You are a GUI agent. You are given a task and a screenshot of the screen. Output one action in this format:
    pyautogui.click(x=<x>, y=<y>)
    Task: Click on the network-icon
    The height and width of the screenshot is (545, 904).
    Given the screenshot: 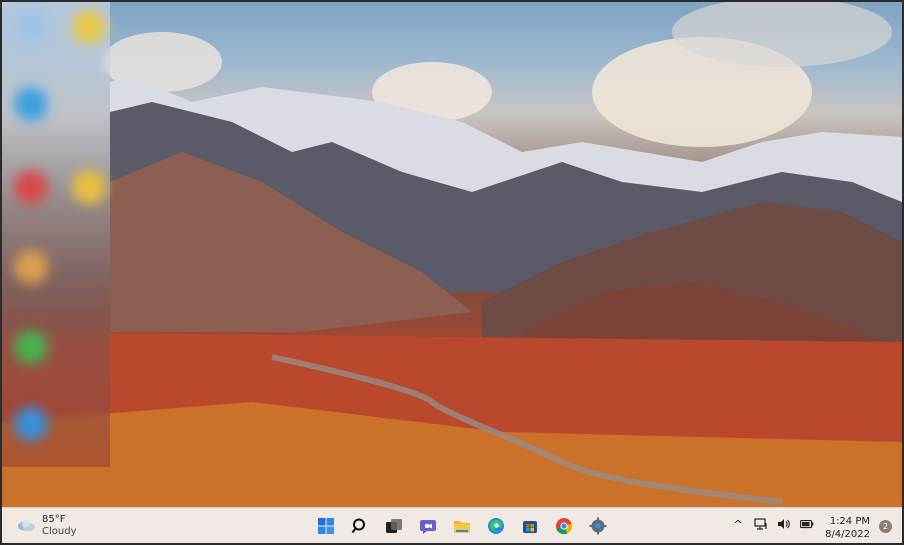 What is the action you would take?
    pyautogui.click(x=761, y=524)
    